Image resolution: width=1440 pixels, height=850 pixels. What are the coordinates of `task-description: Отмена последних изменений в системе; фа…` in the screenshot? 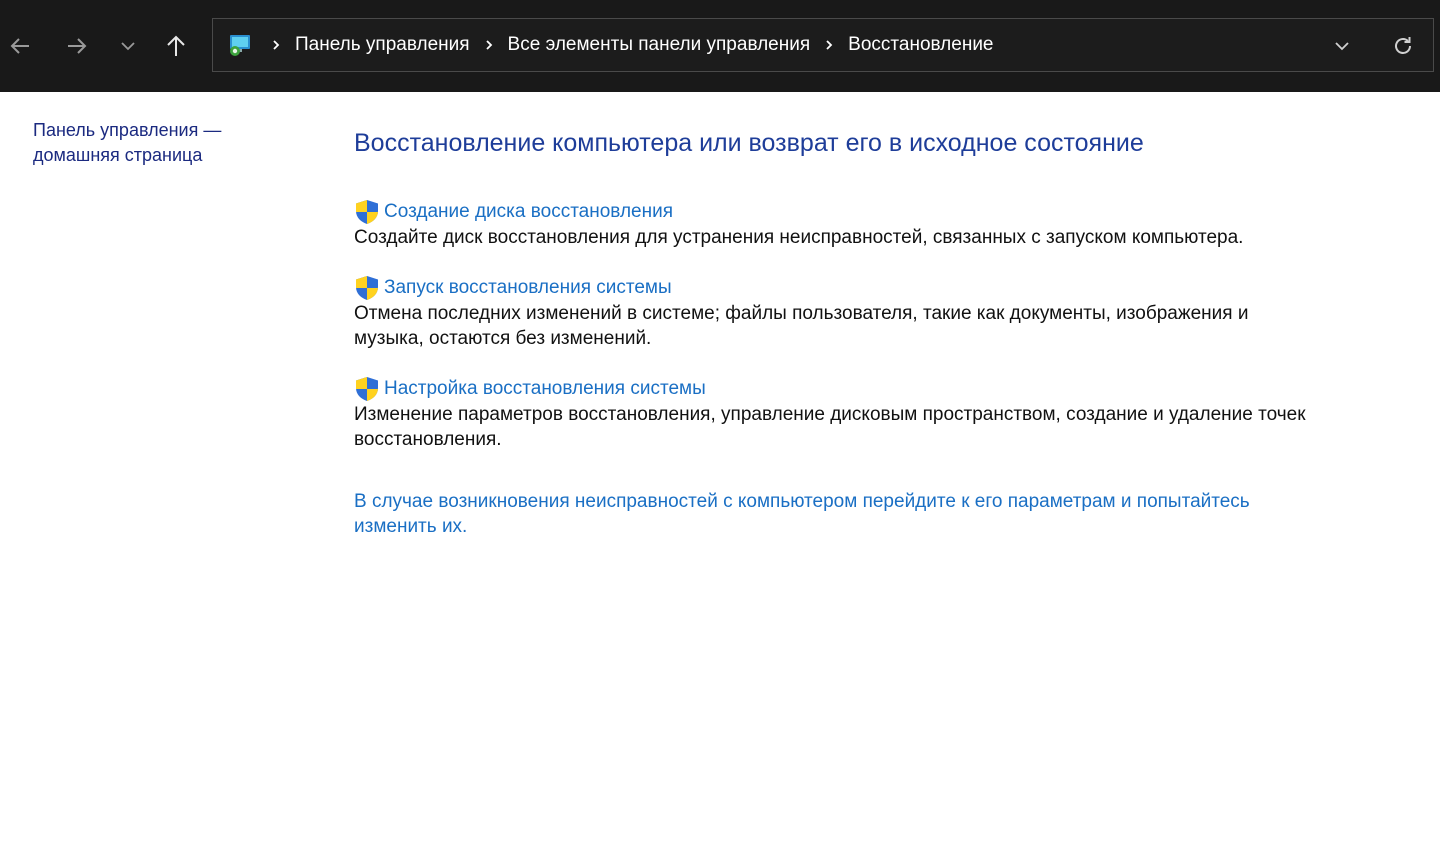 It's located at (801, 326).